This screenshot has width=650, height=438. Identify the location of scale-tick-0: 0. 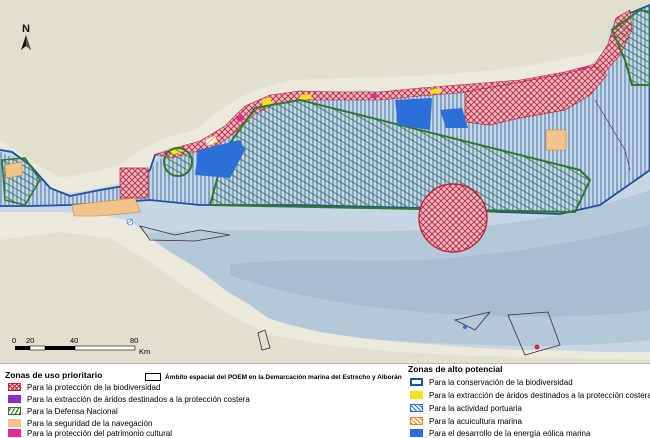
(14, 340).